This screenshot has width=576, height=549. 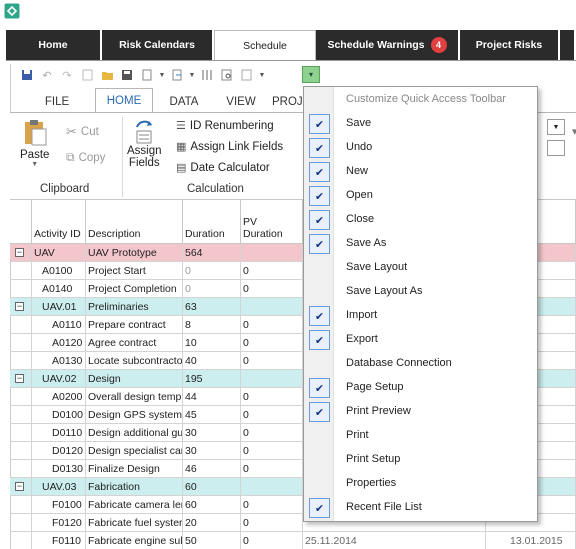 I want to click on table-cell: D0100, so click(x=59, y=415).